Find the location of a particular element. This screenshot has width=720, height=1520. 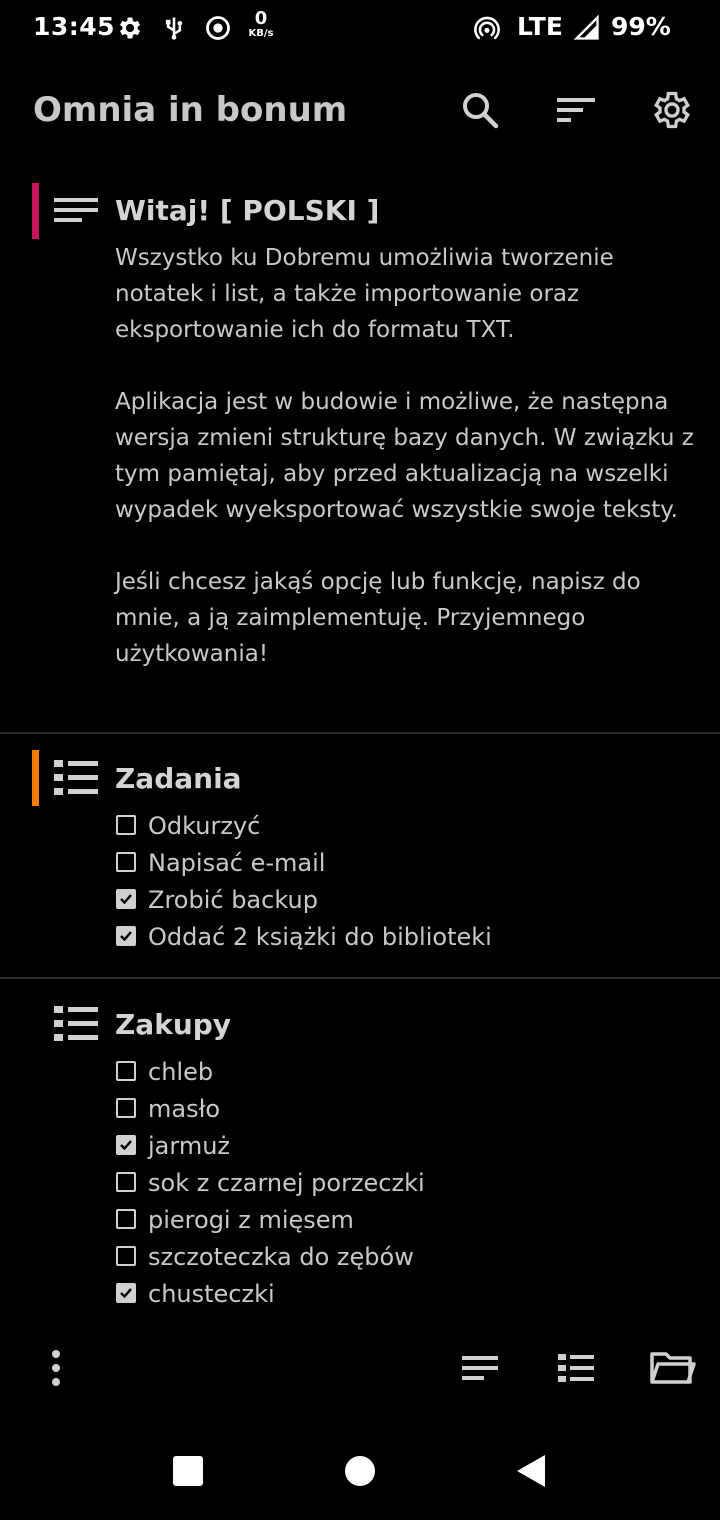

checklist-item-text: chusteczki is located at coordinates (211, 1294).